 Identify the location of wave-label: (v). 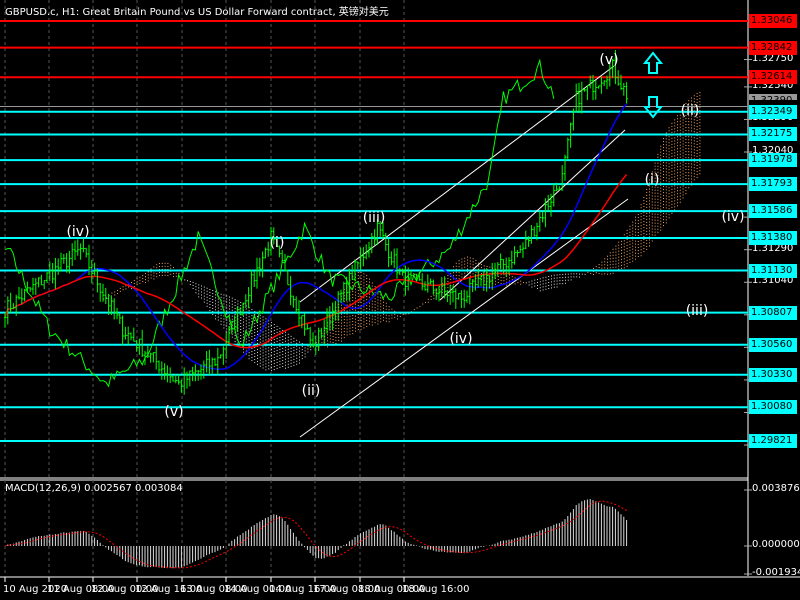
(174, 412).